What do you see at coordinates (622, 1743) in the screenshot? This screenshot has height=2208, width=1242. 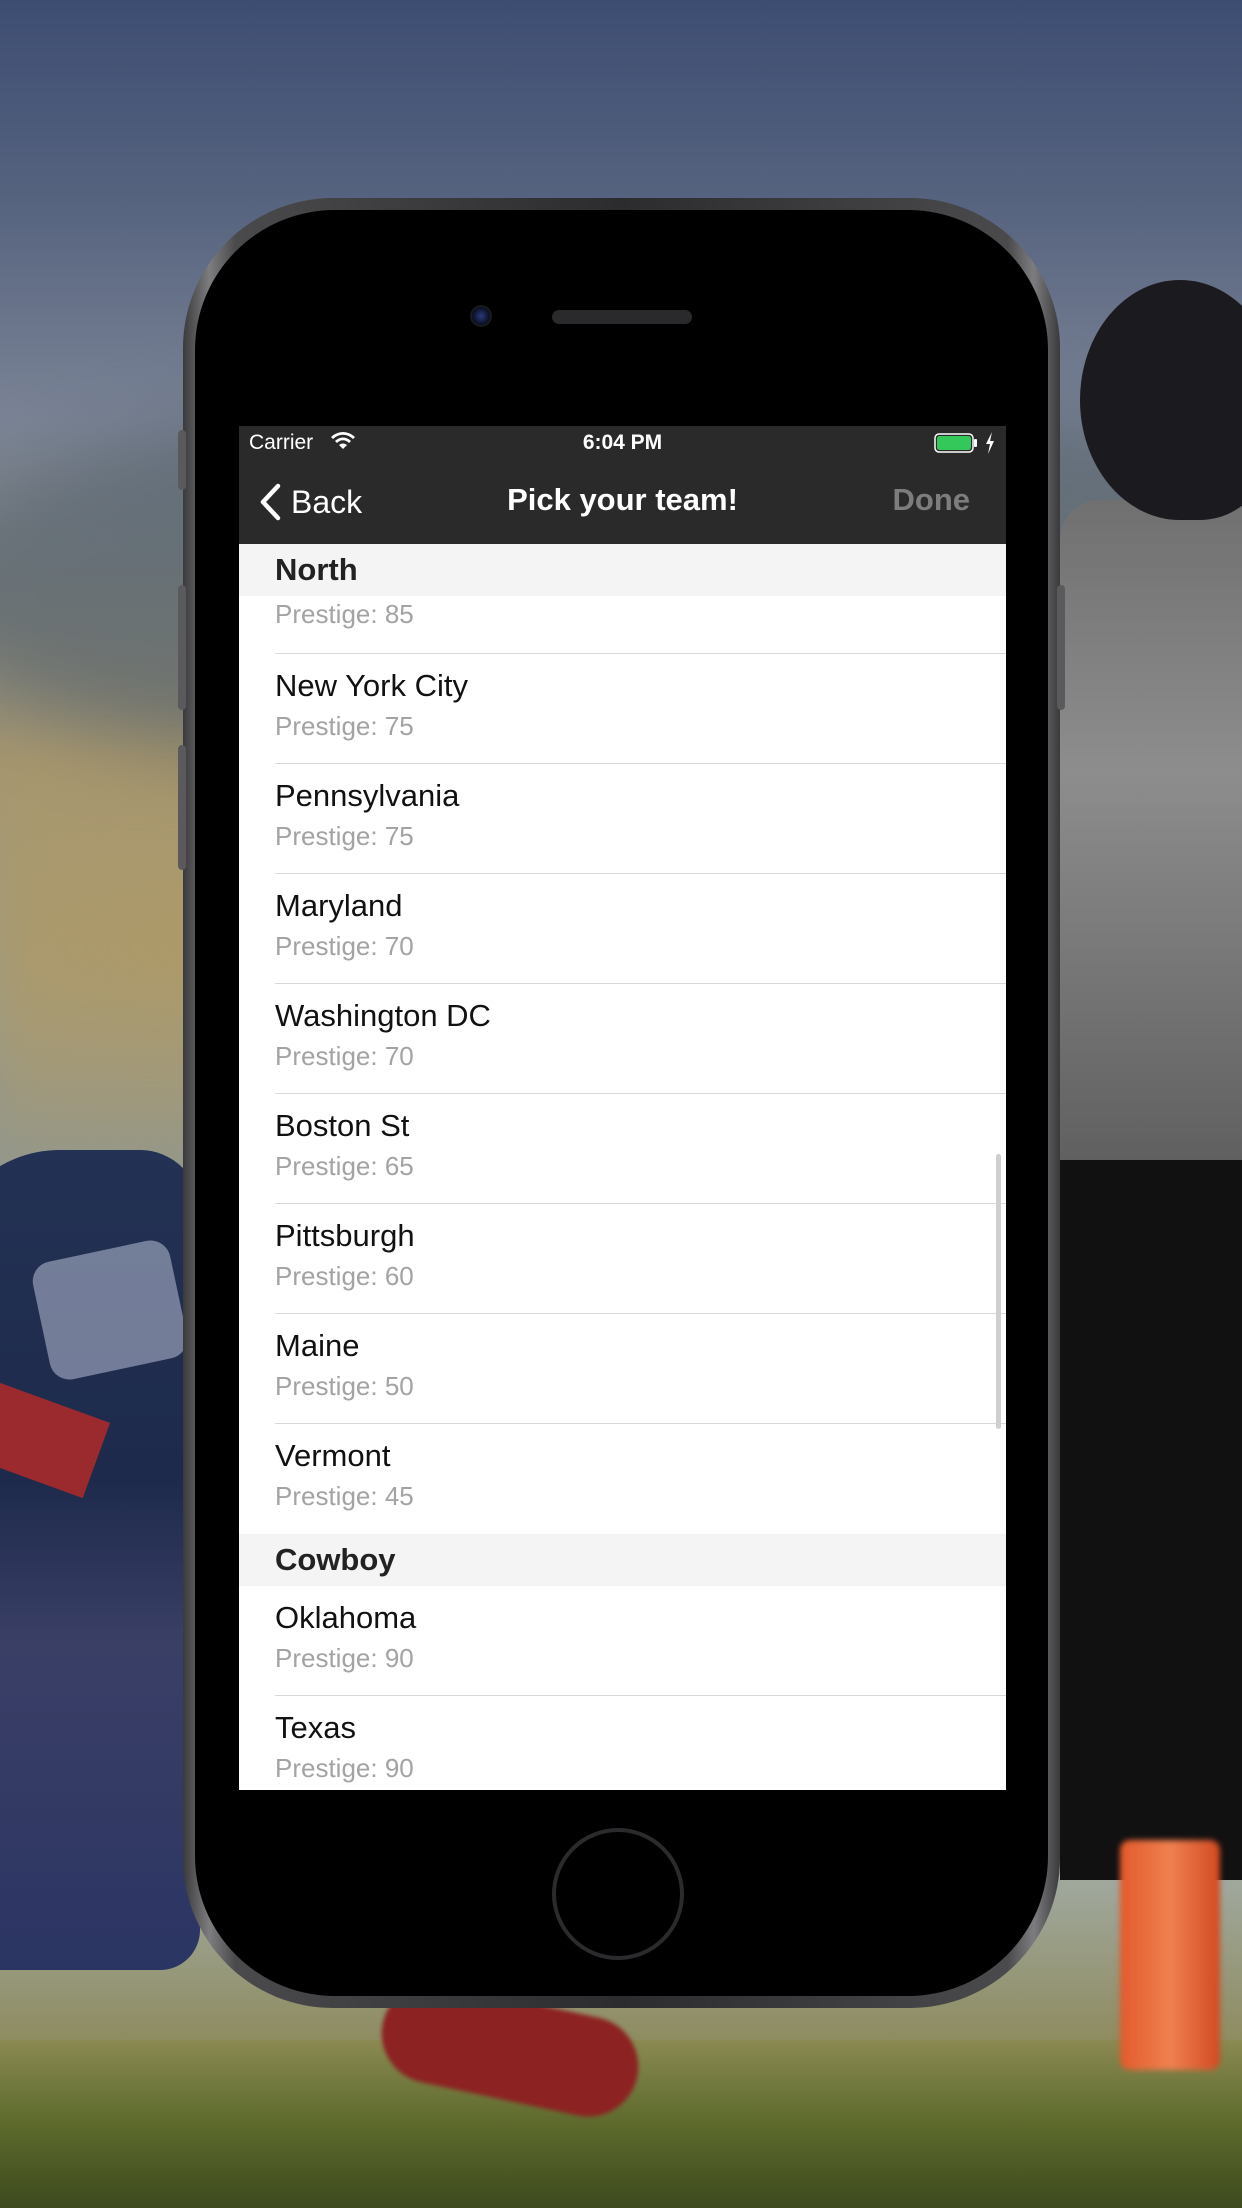 I see `team-row: Texas Prestige: 90` at bounding box center [622, 1743].